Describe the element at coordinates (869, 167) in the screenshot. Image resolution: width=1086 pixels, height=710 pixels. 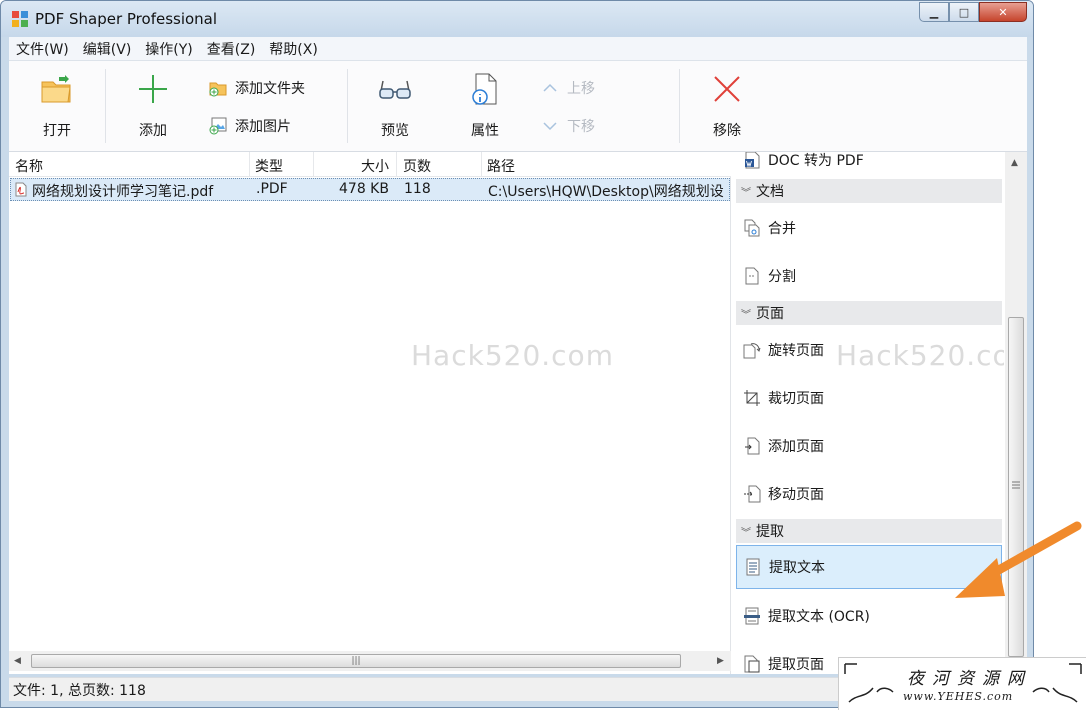
I see `task-doc-to-pdf: DOC 转为 PDF` at that location.